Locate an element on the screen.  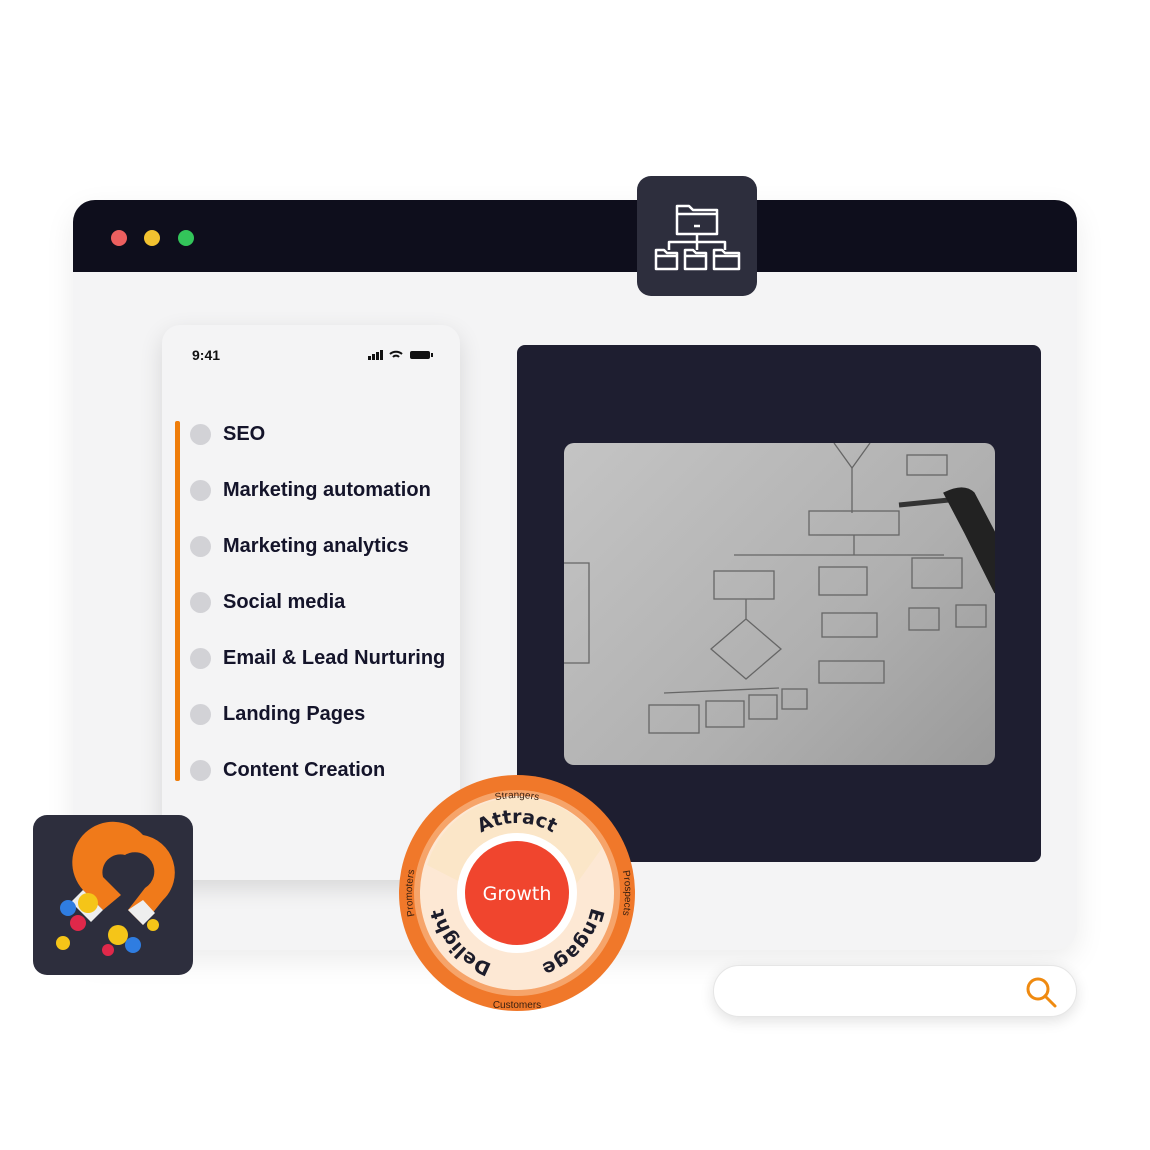
close-dot is located at coordinates (119, 238).